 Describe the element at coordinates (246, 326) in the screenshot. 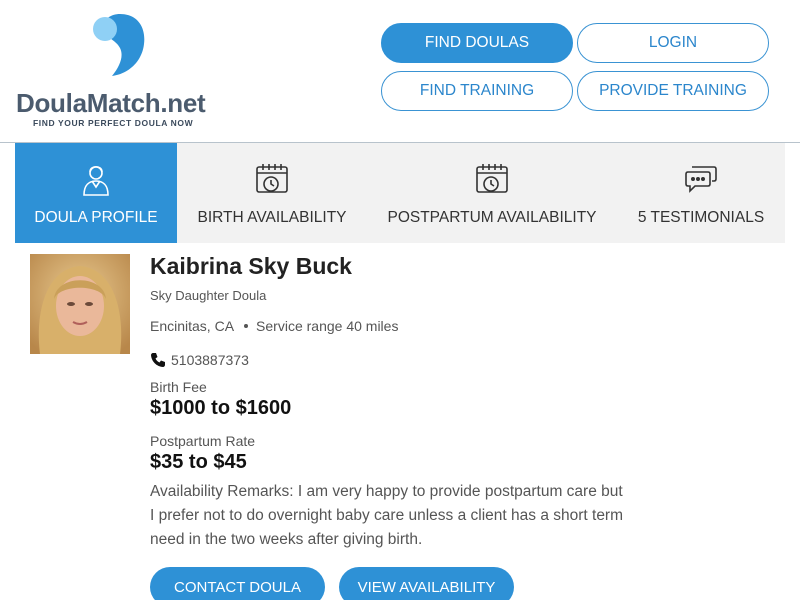

I see `separator-dot` at that location.